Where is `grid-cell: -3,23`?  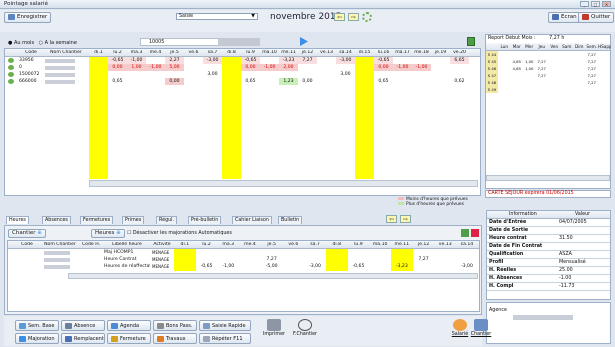
grid-cell: -3,23 is located at coordinates (402, 266).